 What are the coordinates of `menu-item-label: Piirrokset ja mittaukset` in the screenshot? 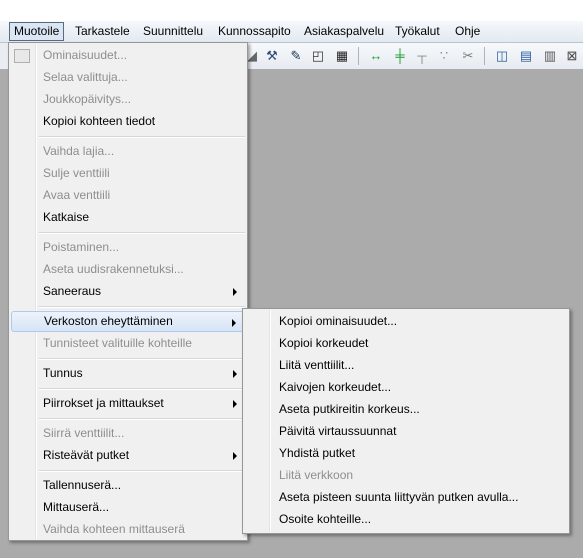 It's located at (103, 403).